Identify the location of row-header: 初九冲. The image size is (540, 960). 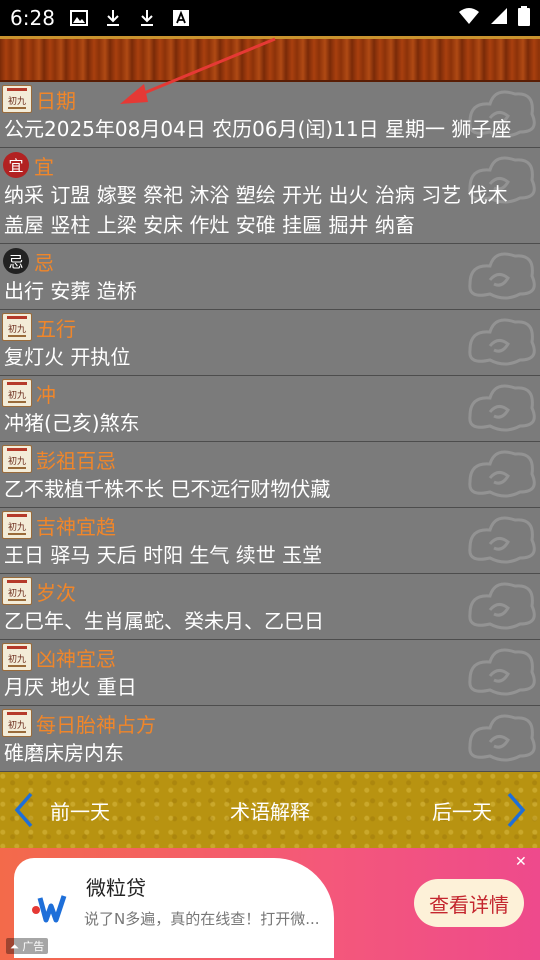
(270, 393).